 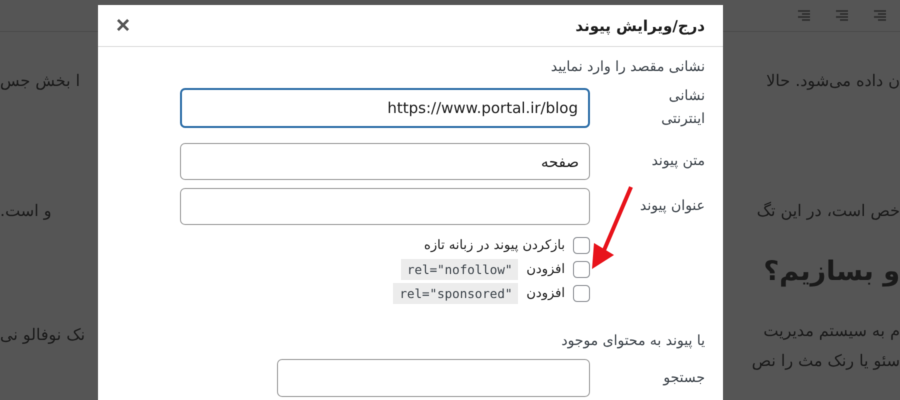 I want to click on page-text: م به سیستم مدیریت, so click(x=831, y=331).